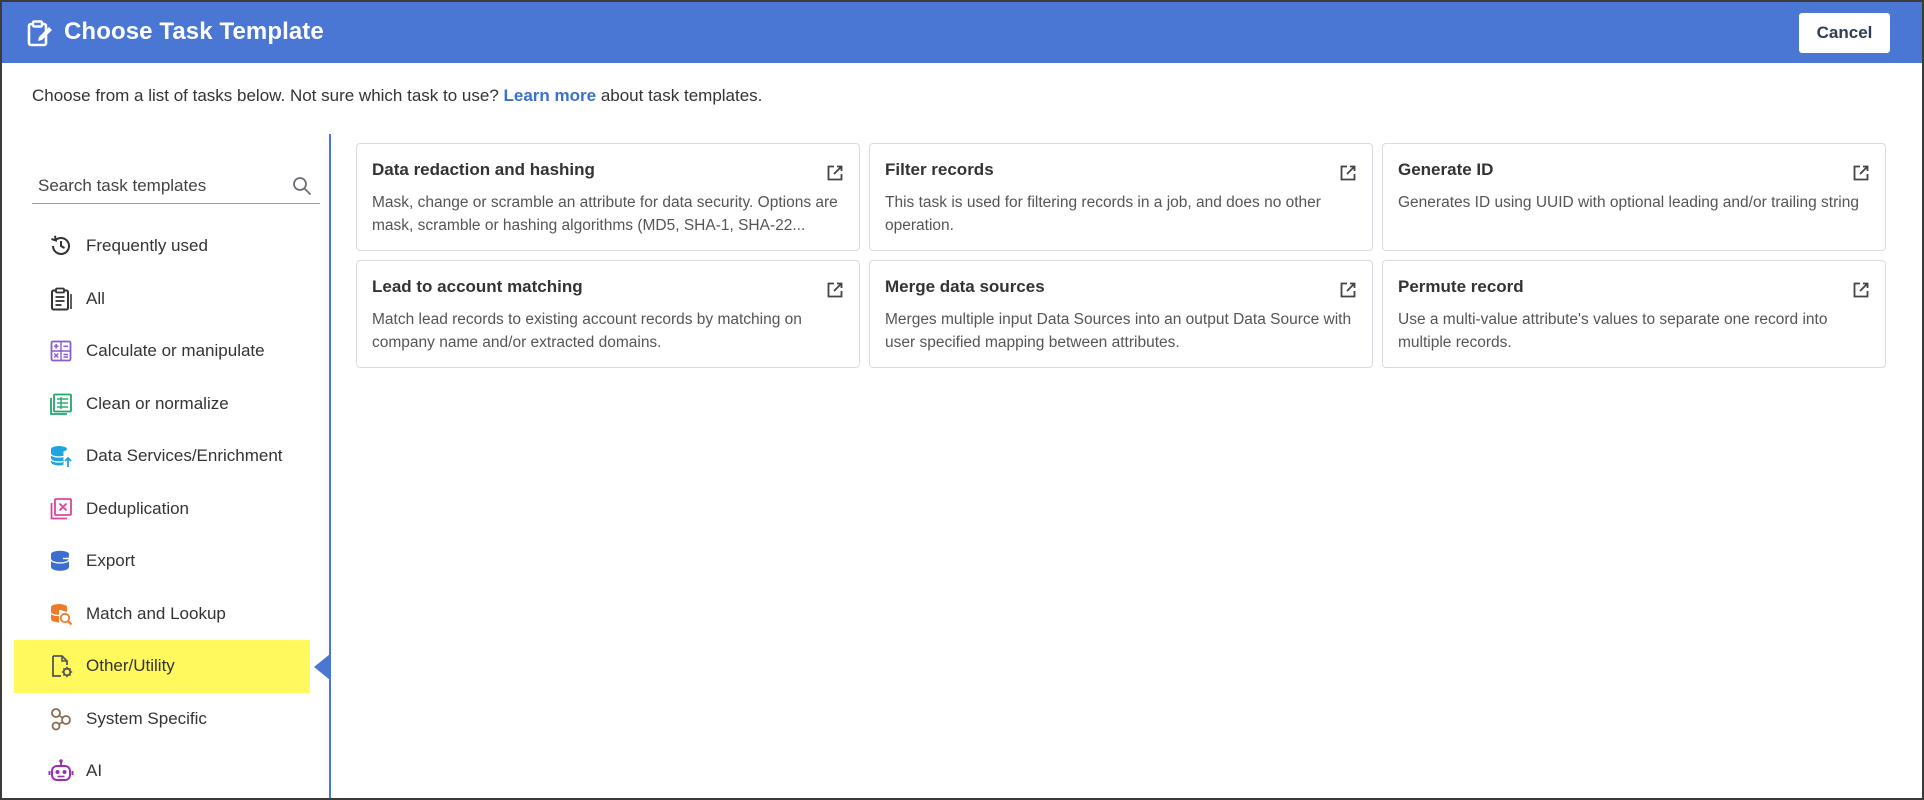  What do you see at coordinates (184, 456) in the screenshot?
I see `category-label: Data Services/Enrichment` at bounding box center [184, 456].